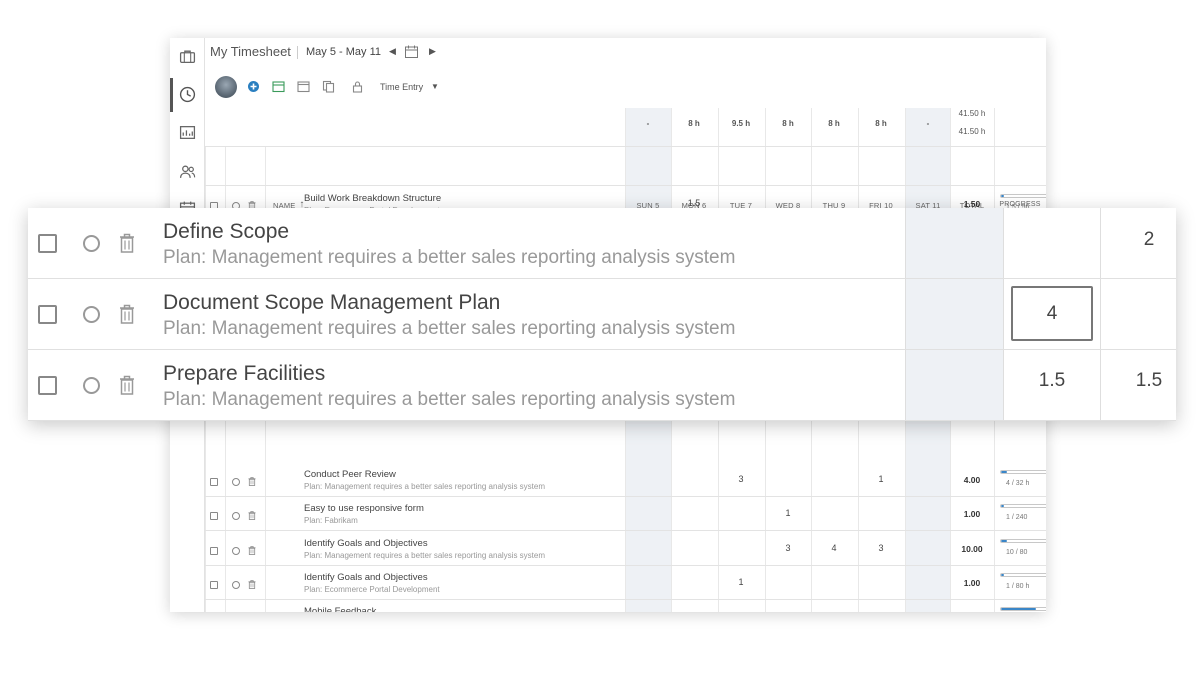 This screenshot has height=673, width=1200. What do you see at coordinates (328, 86) in the screenshot?
I see `copy-icon` at bounding box center [328, 86].